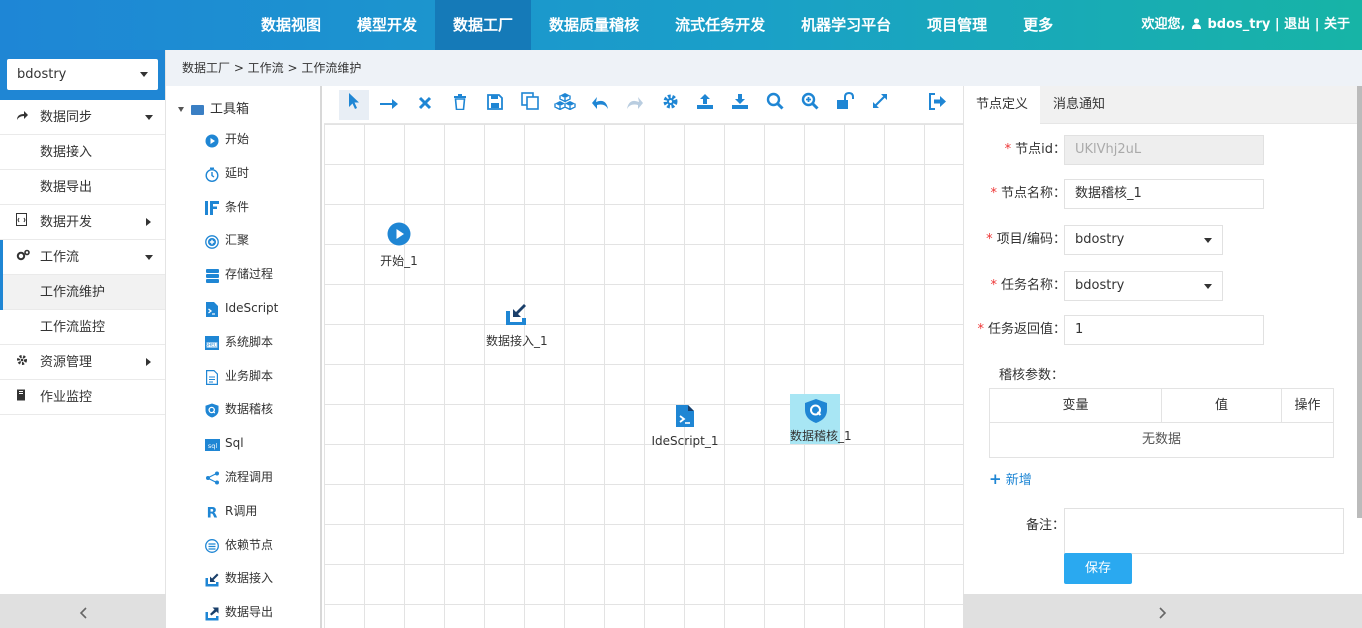 The height and width of the screenshot is (628, 1362). I want to click on field-return-value: * 任务返回值： 1, so click(1163, 330).